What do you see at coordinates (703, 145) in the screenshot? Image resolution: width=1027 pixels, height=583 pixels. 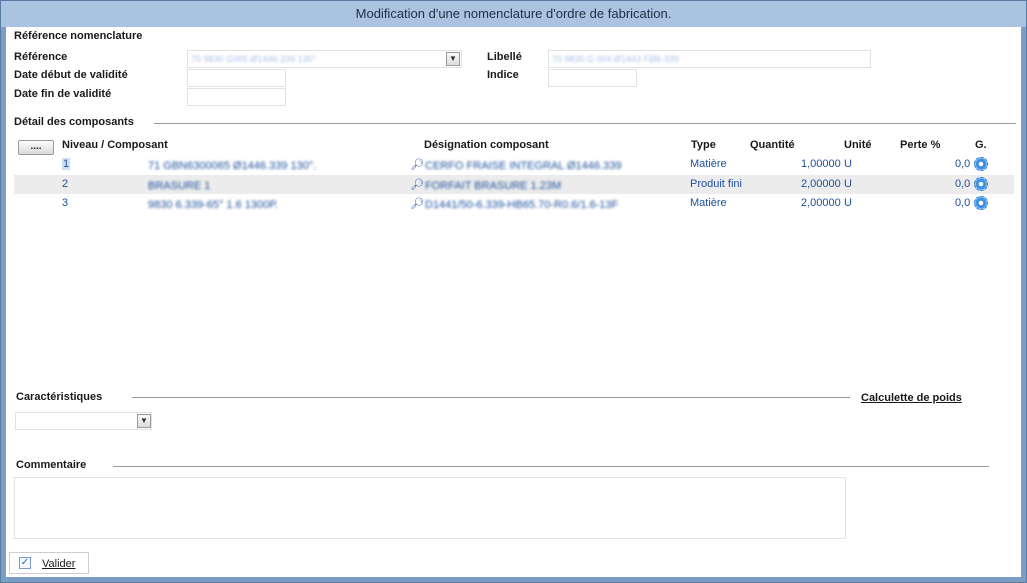 I see `col-header-type: Type` at bounding box center [703, 145].